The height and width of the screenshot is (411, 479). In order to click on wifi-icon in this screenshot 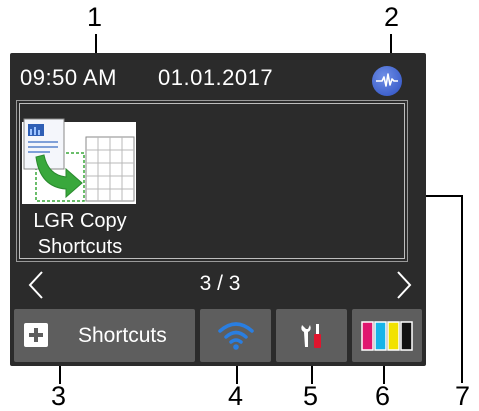, I will do `click(236, 336)`.